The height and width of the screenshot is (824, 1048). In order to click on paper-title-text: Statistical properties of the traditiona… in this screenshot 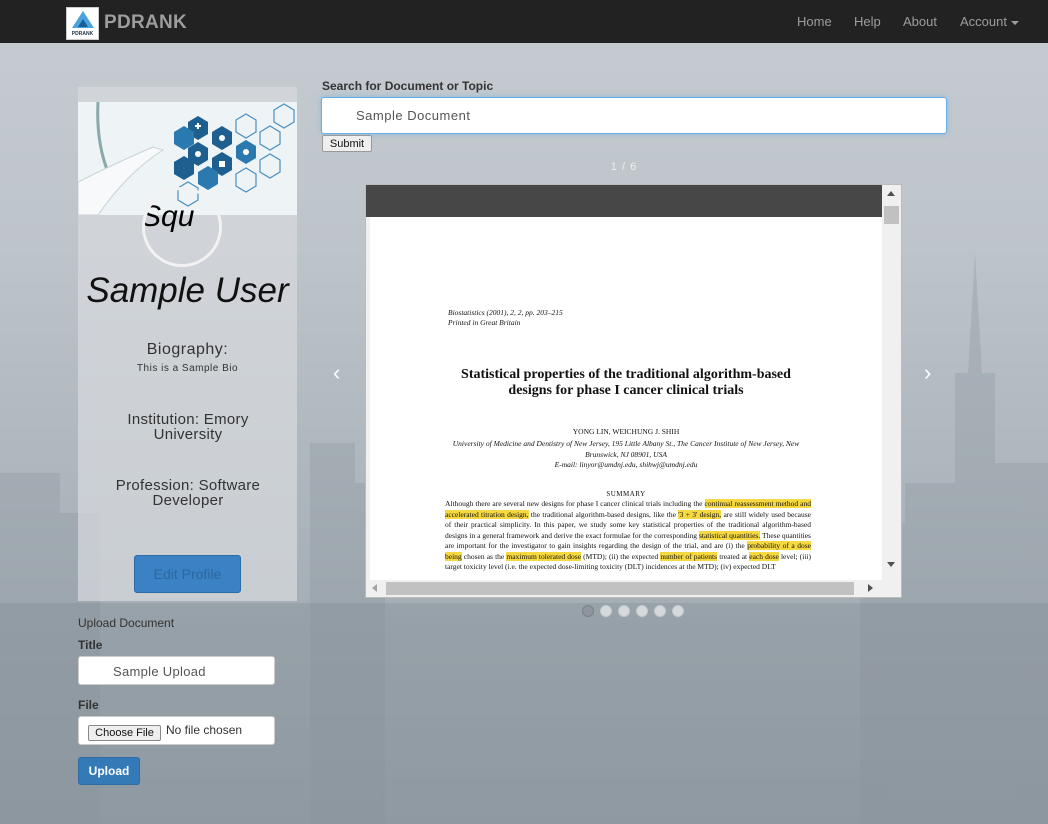, I will do `click(626, 382)`.